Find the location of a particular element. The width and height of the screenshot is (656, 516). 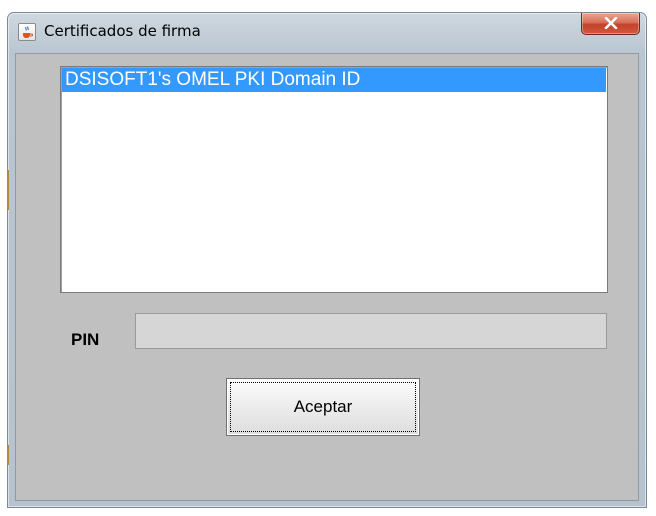

close-icon is located at coordinates (611, 23).